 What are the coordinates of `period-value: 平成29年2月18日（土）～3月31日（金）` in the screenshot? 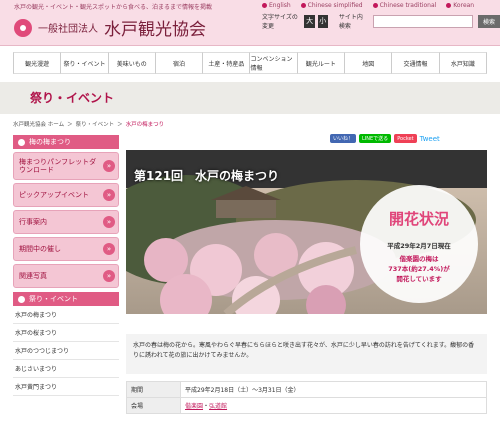 It's located at (333, 389).